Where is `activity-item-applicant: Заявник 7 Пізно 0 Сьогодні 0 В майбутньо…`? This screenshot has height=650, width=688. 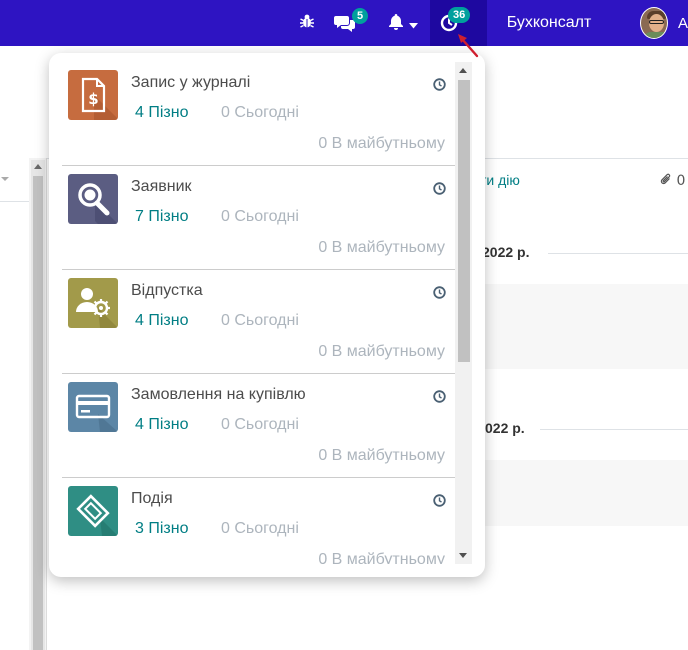
activity-item-applicant: Заявник 7 Пізно 0 Сьогодні 0 В майбутньо… is located at coordinates (258, 218).